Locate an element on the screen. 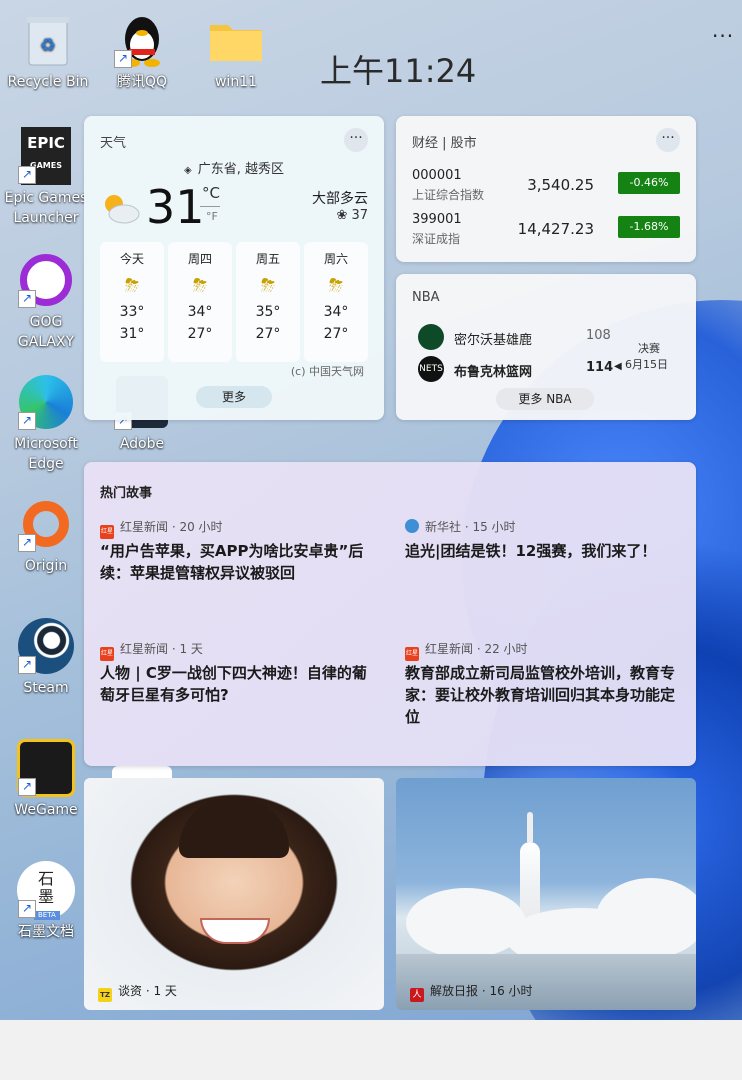  stock-code: 000001 is located at coordinates (437, 175).